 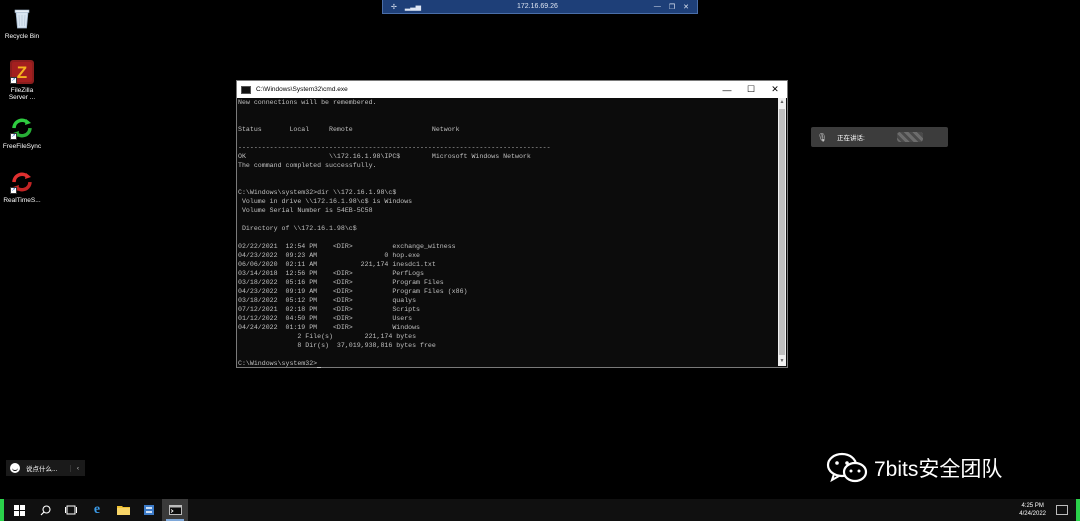 I want to click on pin-icon: ✢, so click(x=394, y=7).